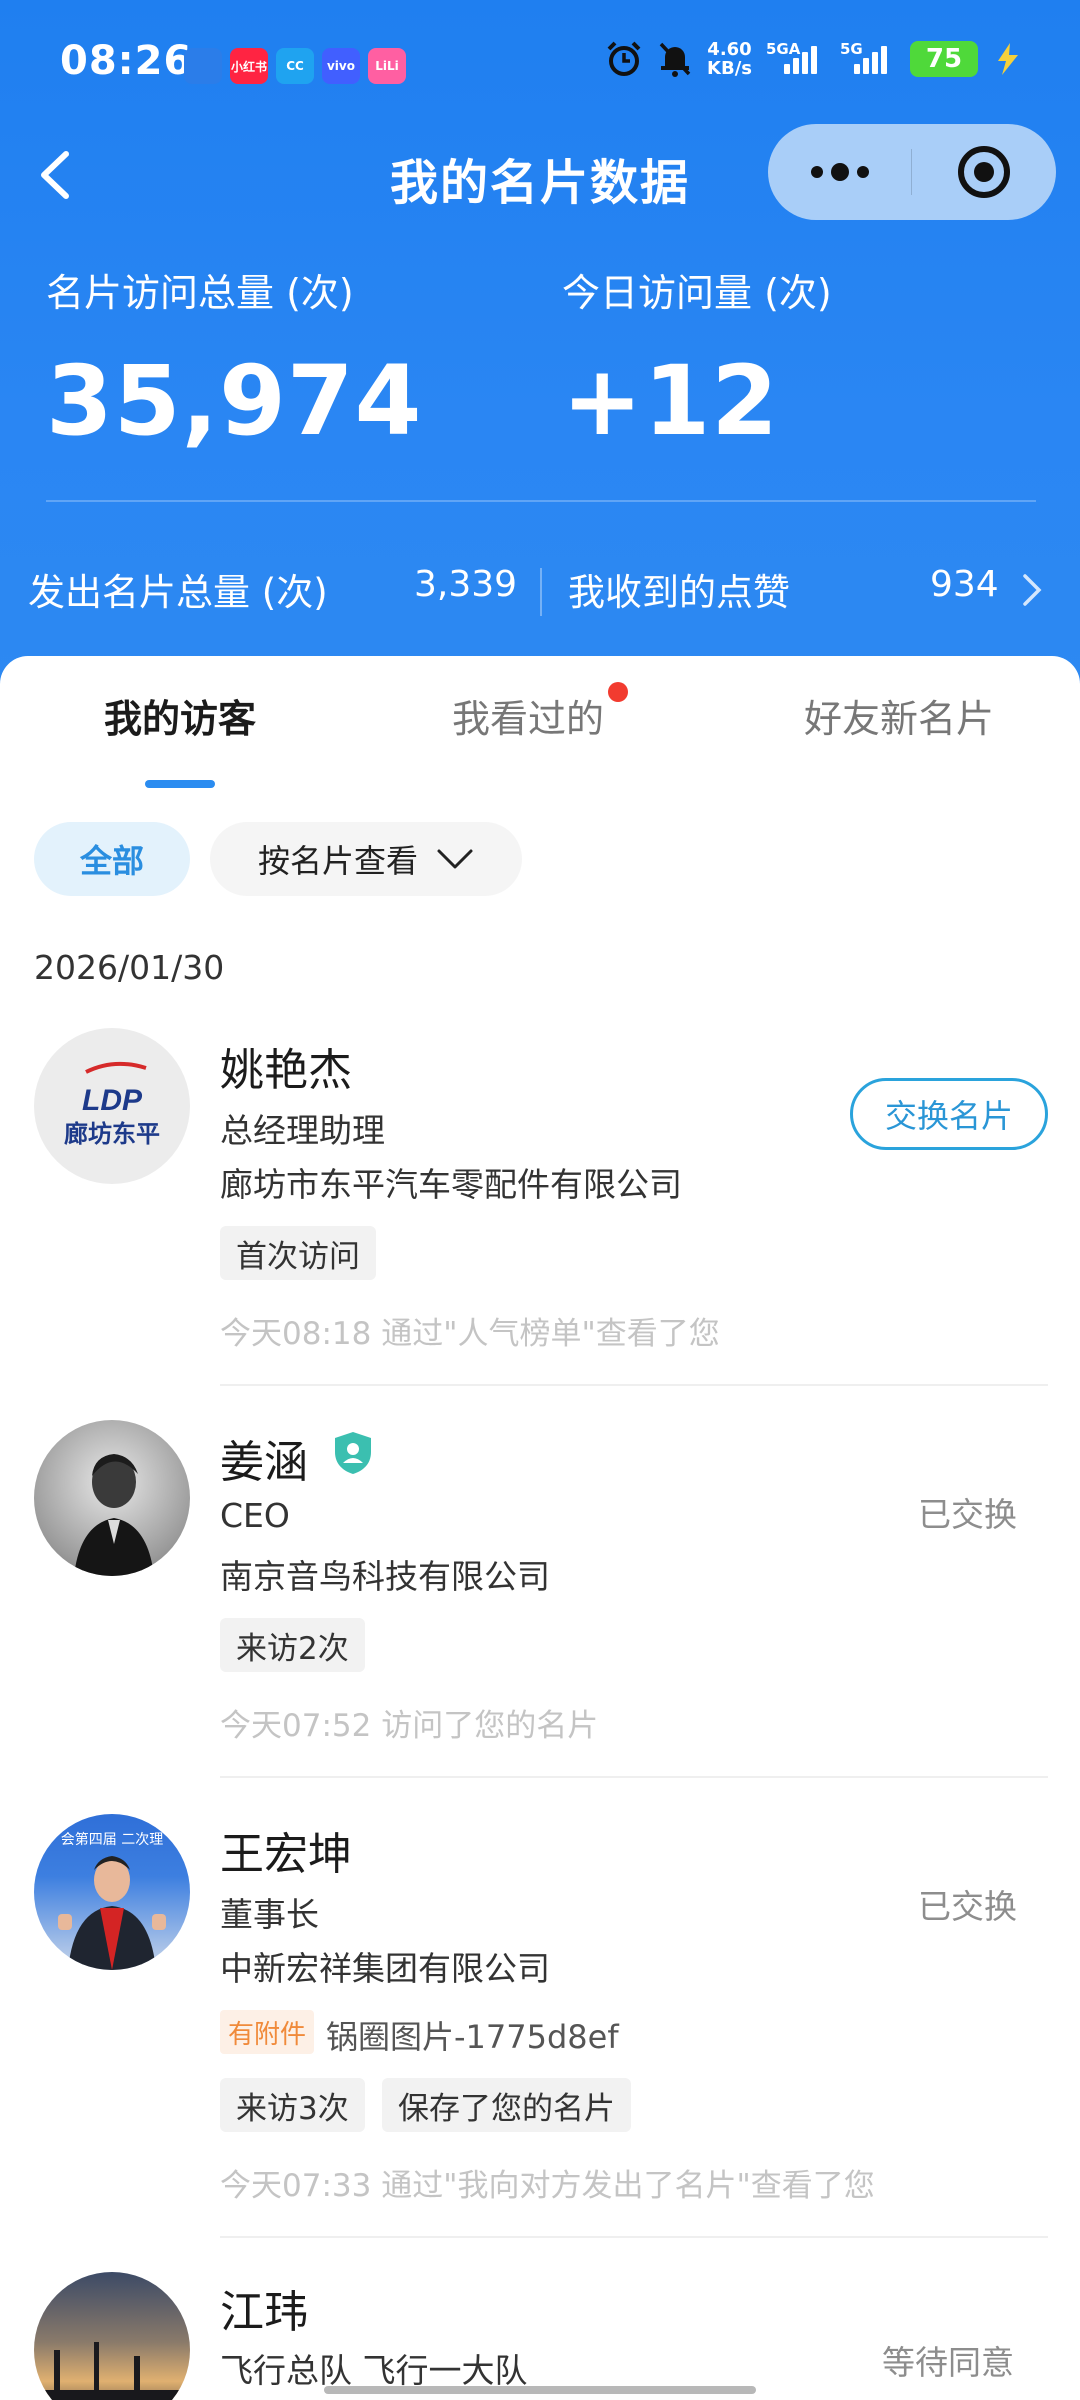  I want to click on total-visits-label: 名片访问总量 (次), so click(200, 293).